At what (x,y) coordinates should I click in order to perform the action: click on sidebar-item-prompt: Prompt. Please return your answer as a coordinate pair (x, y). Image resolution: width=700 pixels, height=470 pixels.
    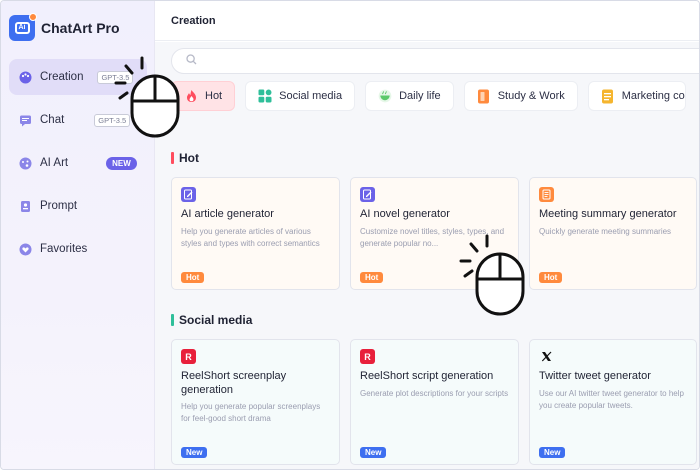
    Looking at the image, I should click on (78, 206).